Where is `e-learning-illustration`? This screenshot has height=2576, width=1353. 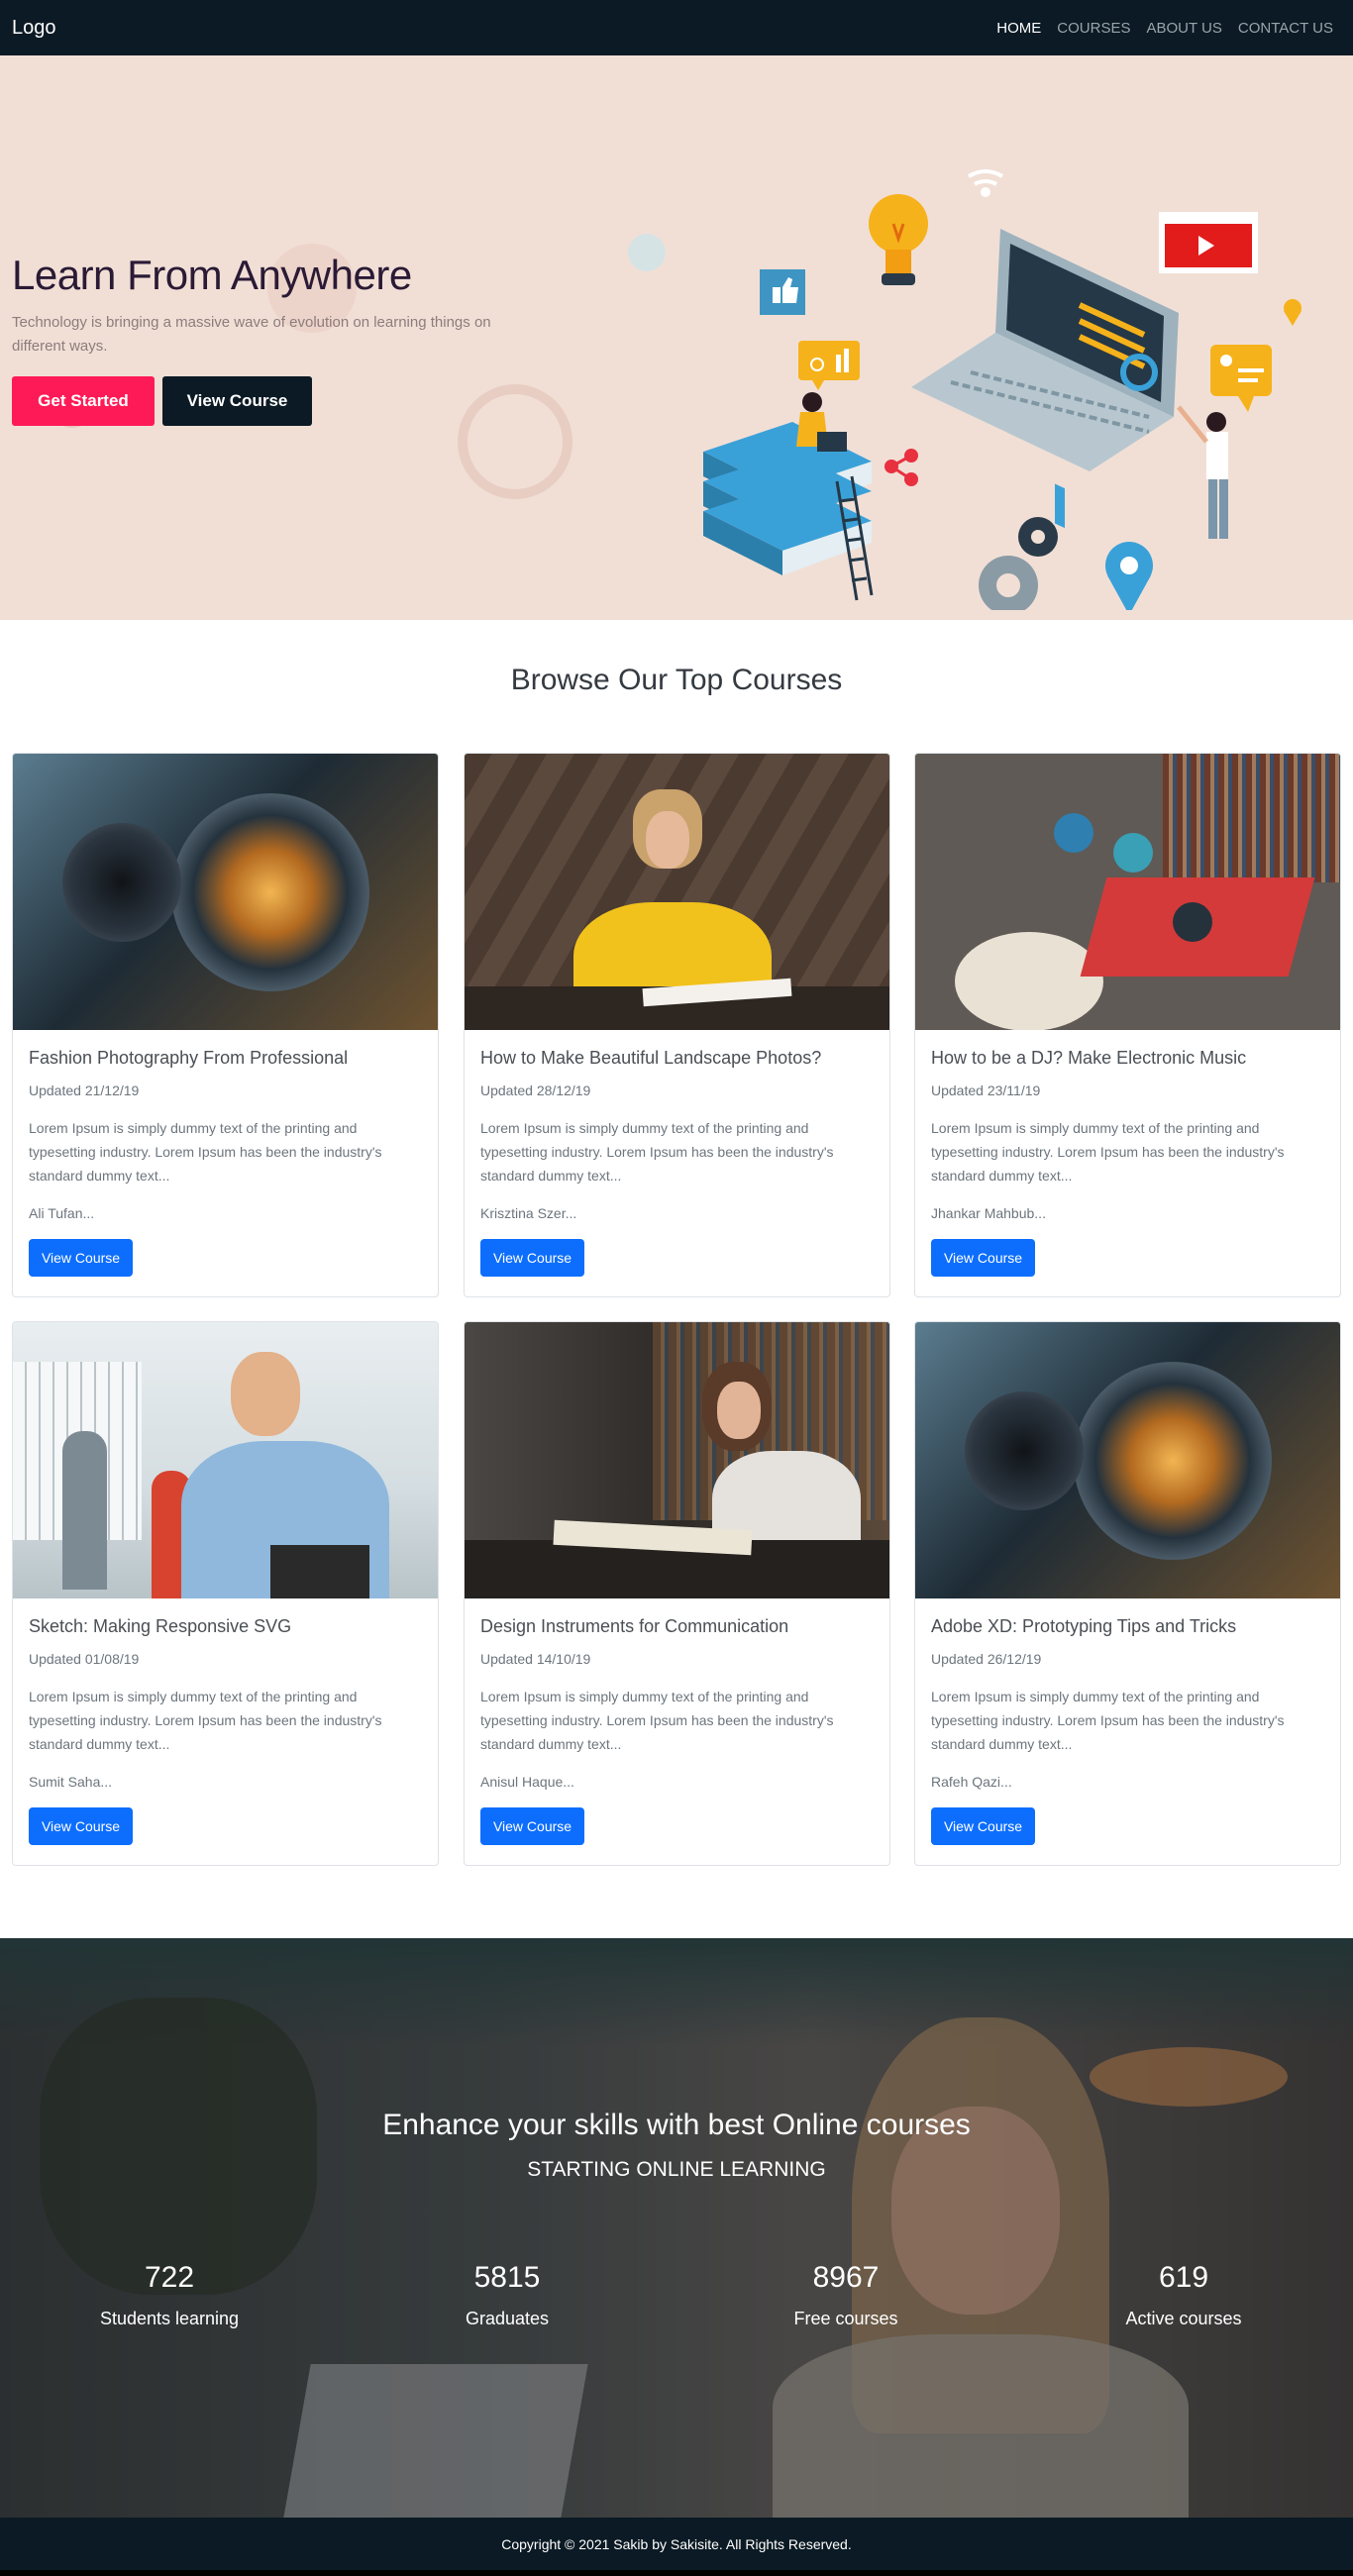 e-learning-illustration is located at coordinates (1002, 389).